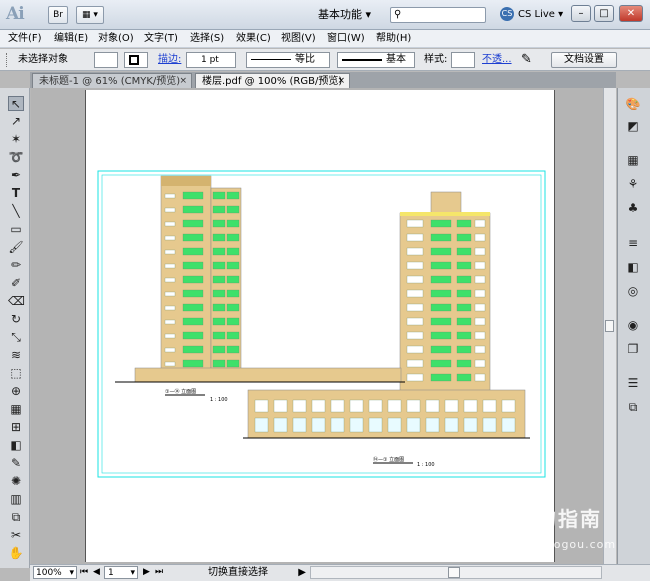  I want to click on rotate-tool-icon: ↻, so click(16, 319).